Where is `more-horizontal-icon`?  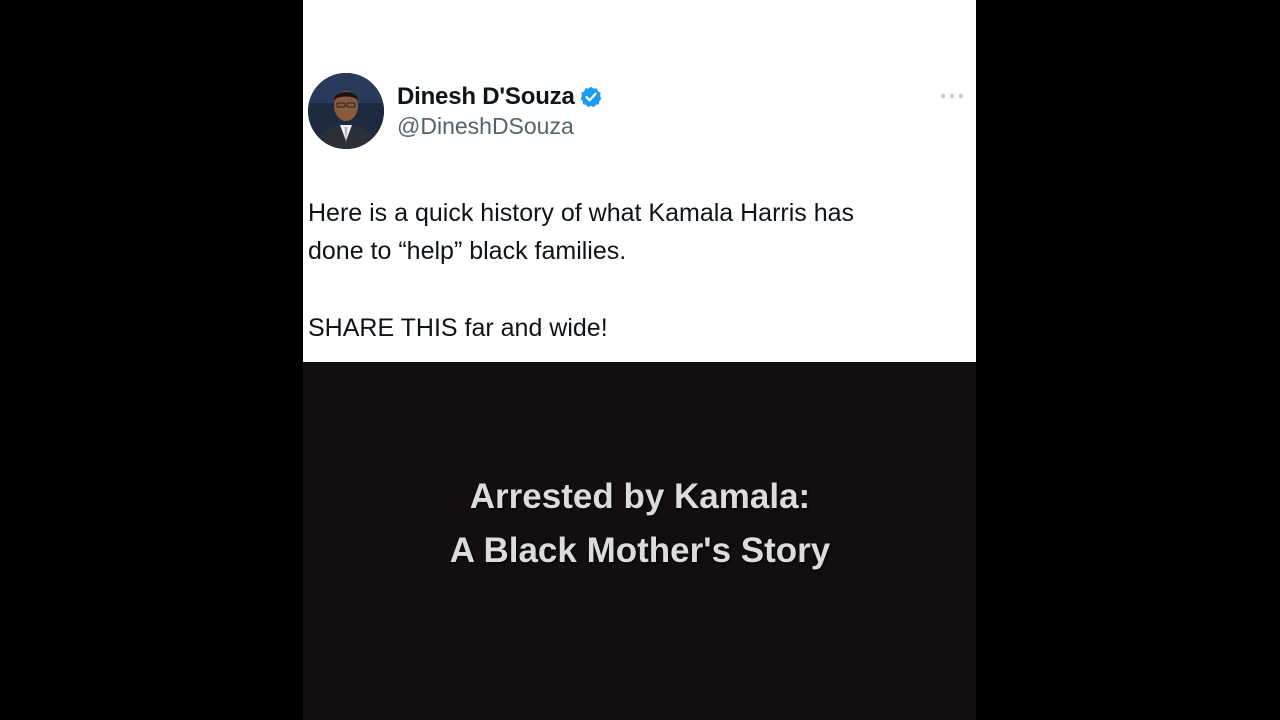 more-horizontal-icon is located at coordinates (952, 96).